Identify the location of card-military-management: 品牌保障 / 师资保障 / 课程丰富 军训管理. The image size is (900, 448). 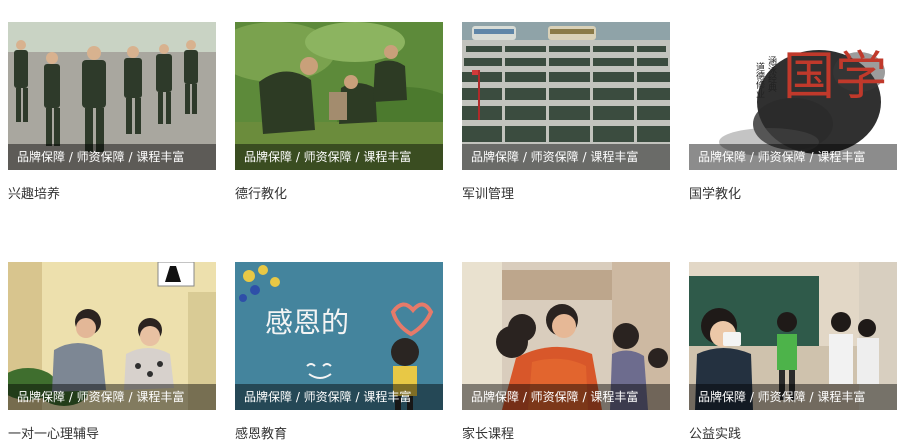
(566, 112).